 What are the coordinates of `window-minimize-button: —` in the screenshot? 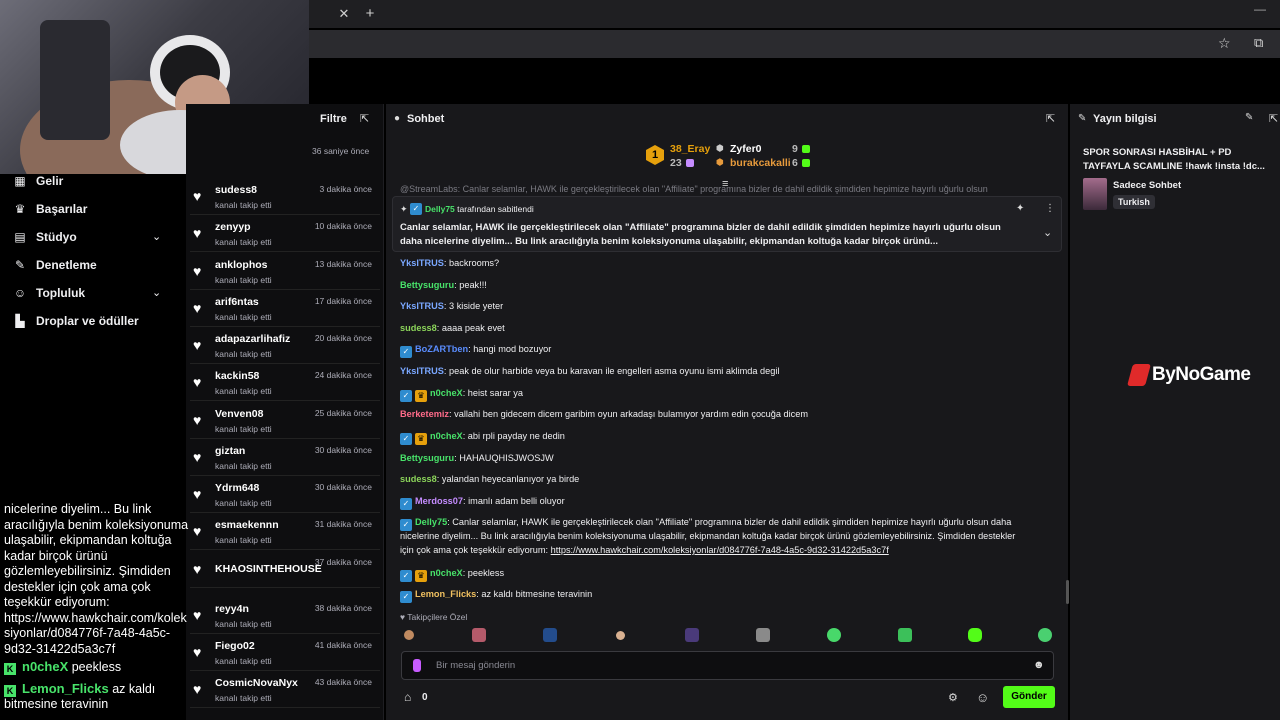 It's located at (1260, 12).